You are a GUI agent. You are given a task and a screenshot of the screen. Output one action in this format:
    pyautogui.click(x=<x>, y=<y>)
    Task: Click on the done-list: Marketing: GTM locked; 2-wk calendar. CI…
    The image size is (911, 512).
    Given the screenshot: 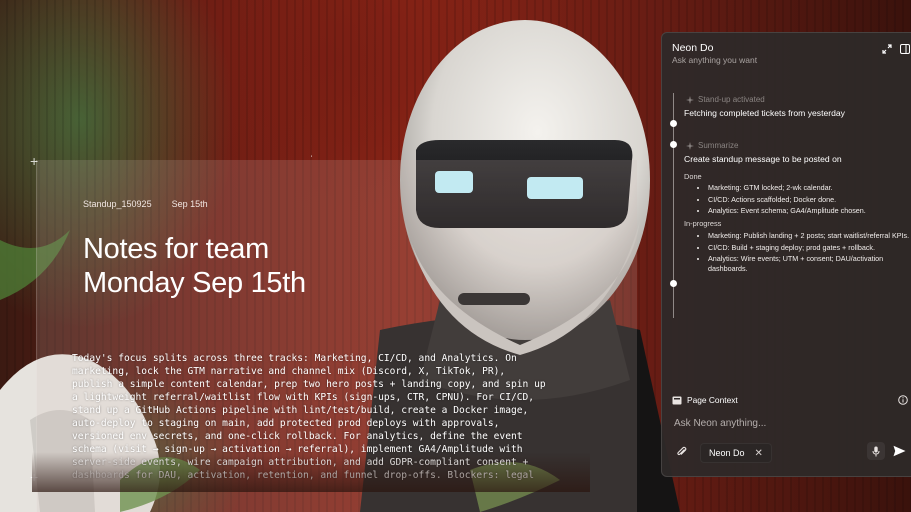 What is the action you would take?
    pyautogui.click(x=804, y=200)
    